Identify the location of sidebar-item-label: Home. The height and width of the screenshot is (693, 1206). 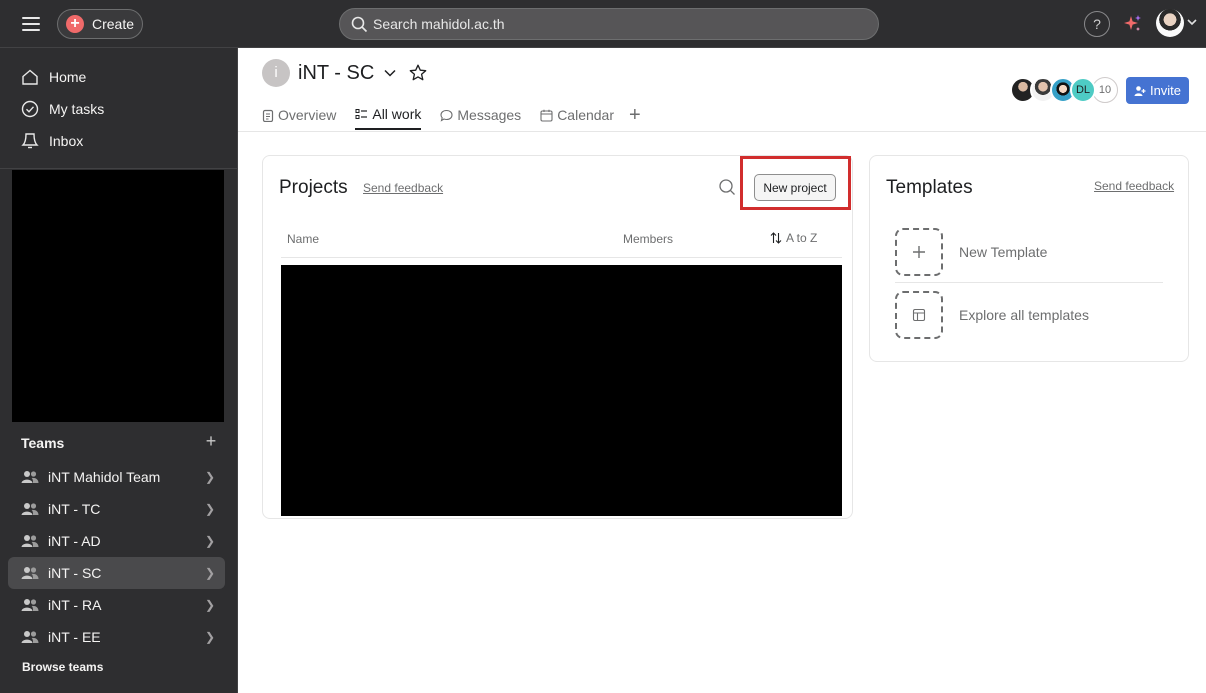
(68, 77).